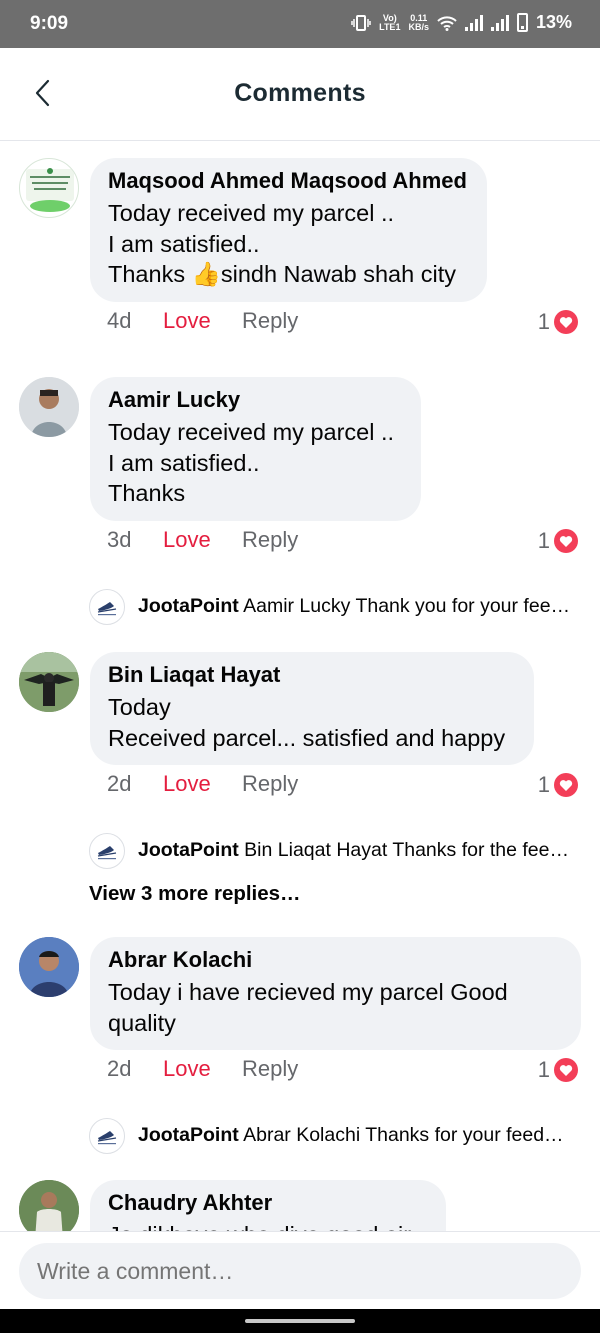 Image resolution: width=600 pixels, height=1333 pixels. Describe the element at coordinates (553, 22) in the screenshot. I see `battery-percent: 13%` at that location.